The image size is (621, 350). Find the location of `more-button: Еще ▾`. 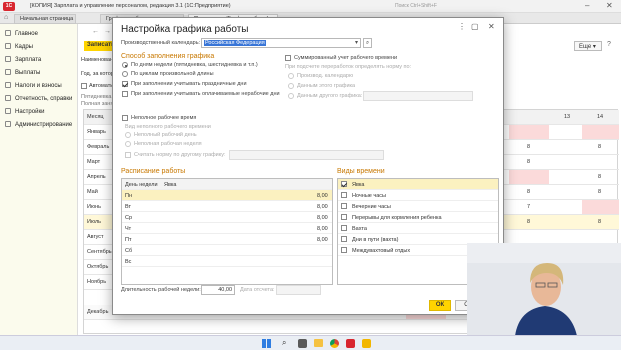

more-button: Еще ▾ is located at coordinates (588, 46).